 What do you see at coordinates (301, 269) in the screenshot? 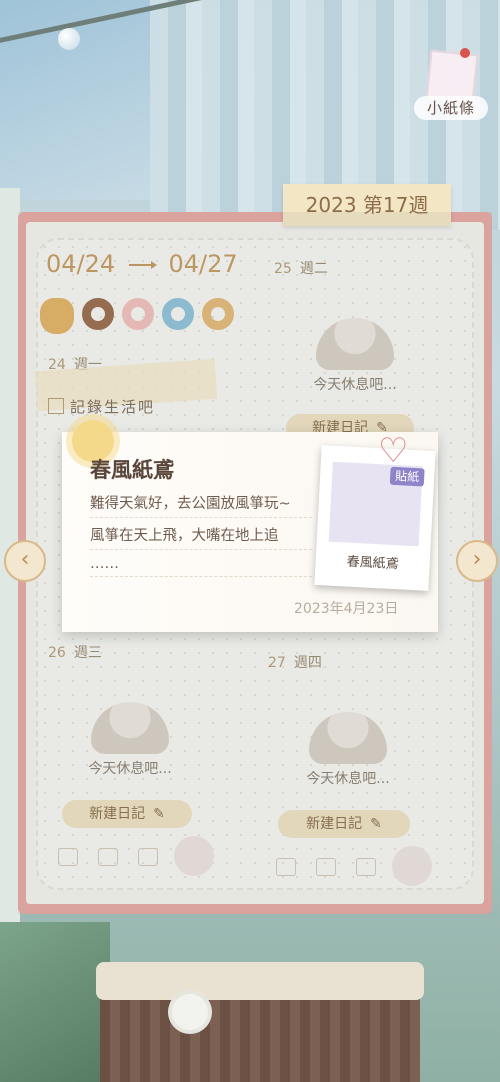
I see `day-header-25: 25 週二` at bounding box center [301, 269].